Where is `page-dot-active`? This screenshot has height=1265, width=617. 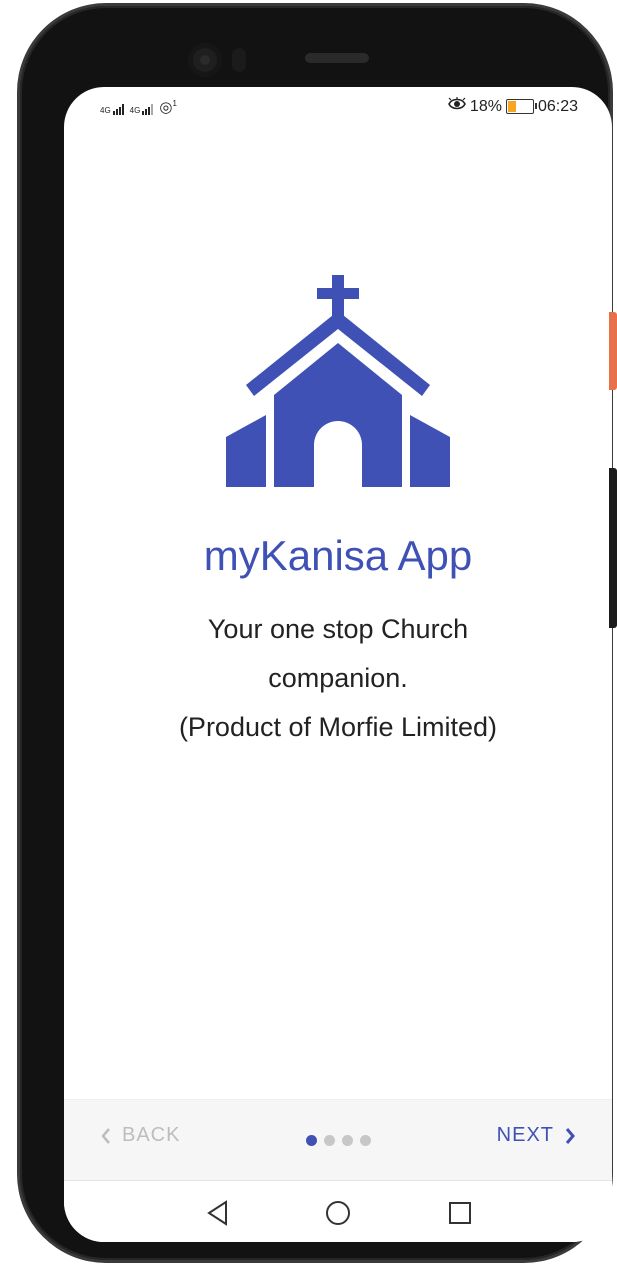 page-dot-active is located at coordinates (311, 1140).